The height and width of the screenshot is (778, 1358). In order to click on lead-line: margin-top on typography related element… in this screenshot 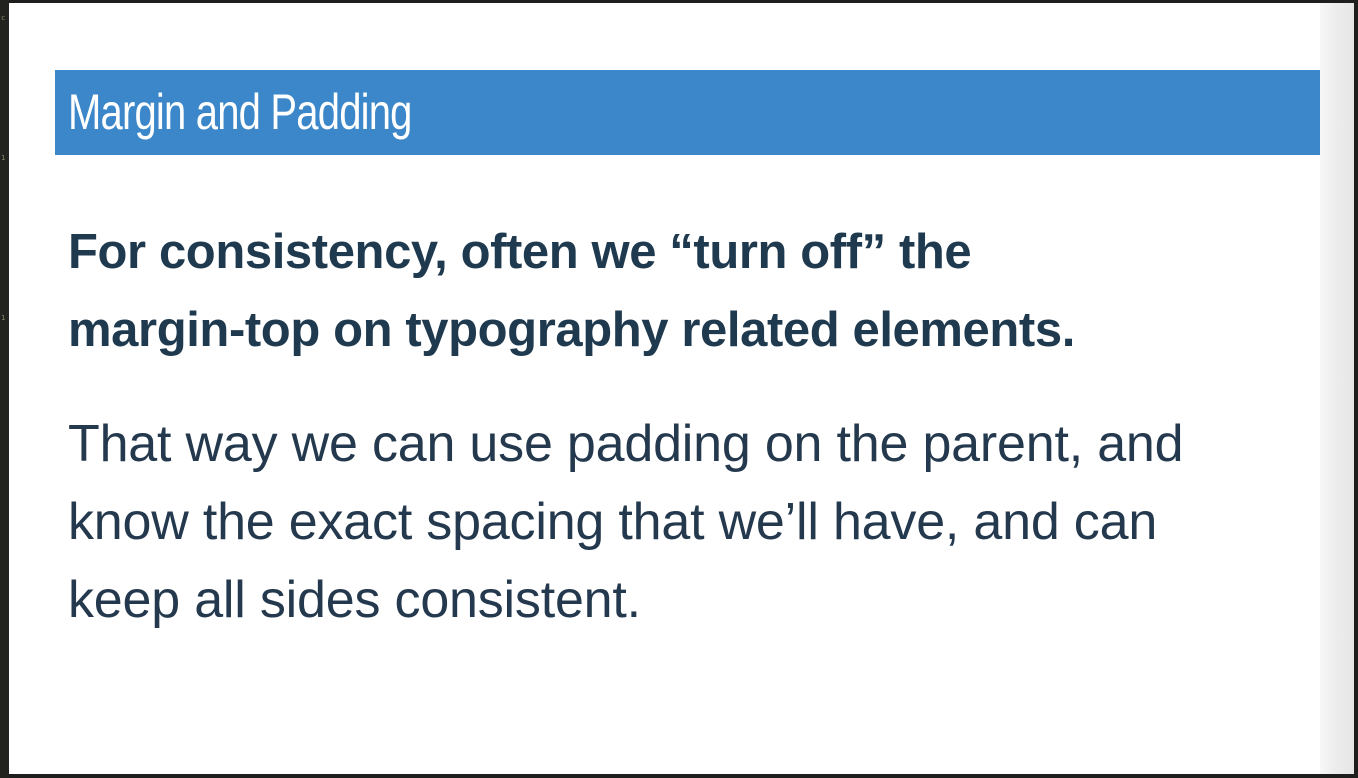, I will do `click(571, 330)`.